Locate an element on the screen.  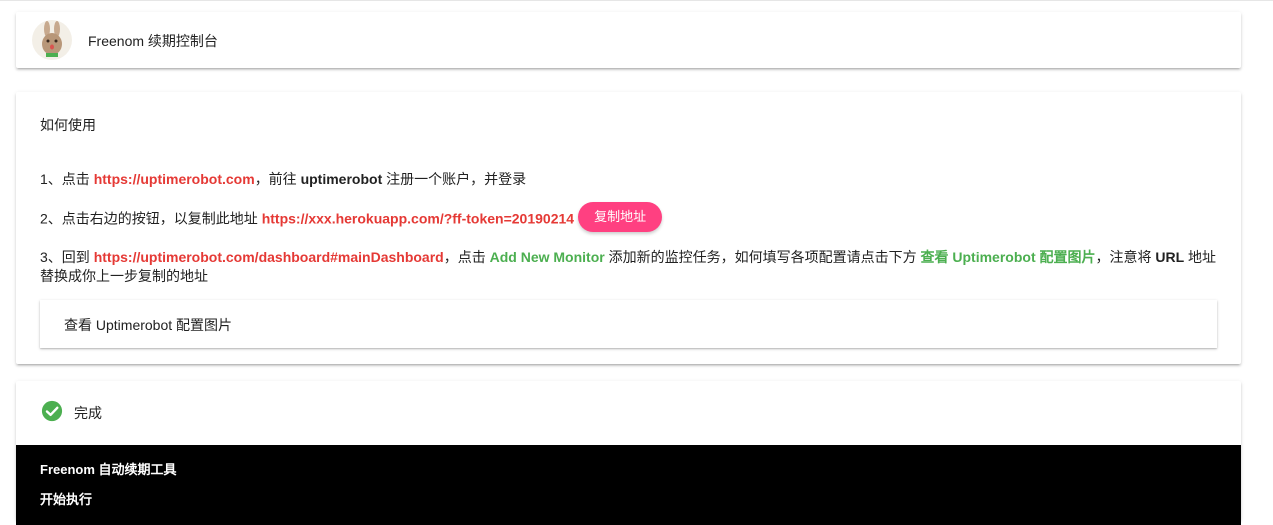
step-3-bold: URL is located at coordinates (1170, 257).